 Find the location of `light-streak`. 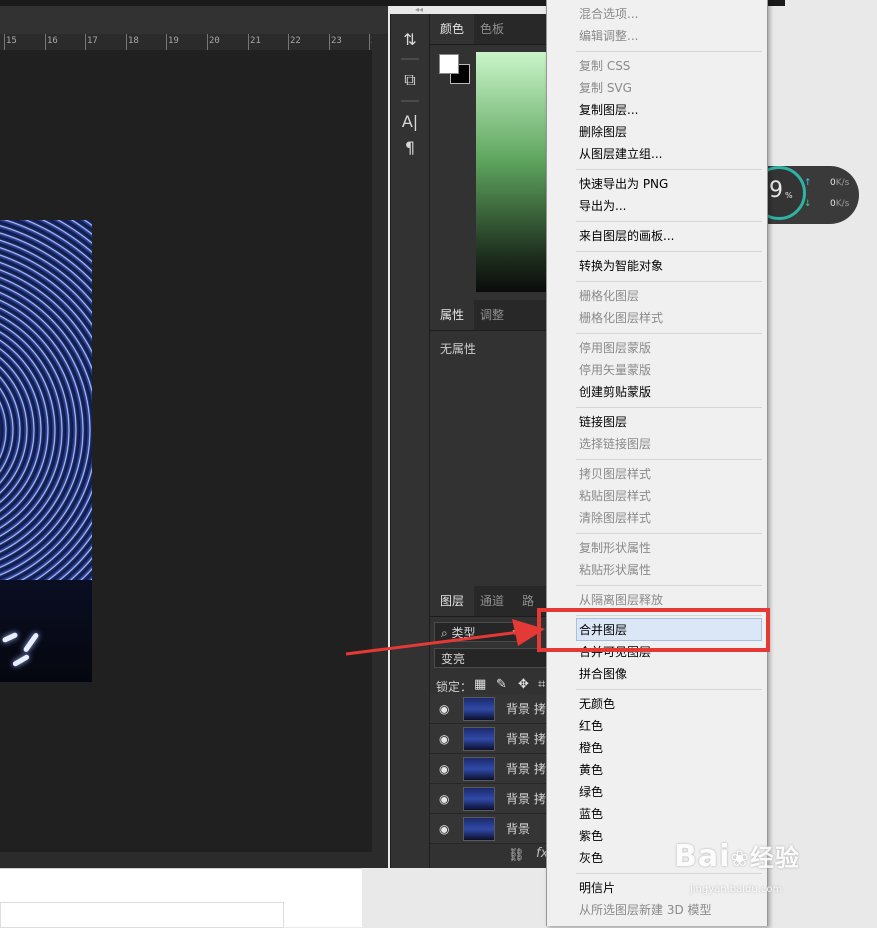

light-streak is located at coordinates (21, 660).